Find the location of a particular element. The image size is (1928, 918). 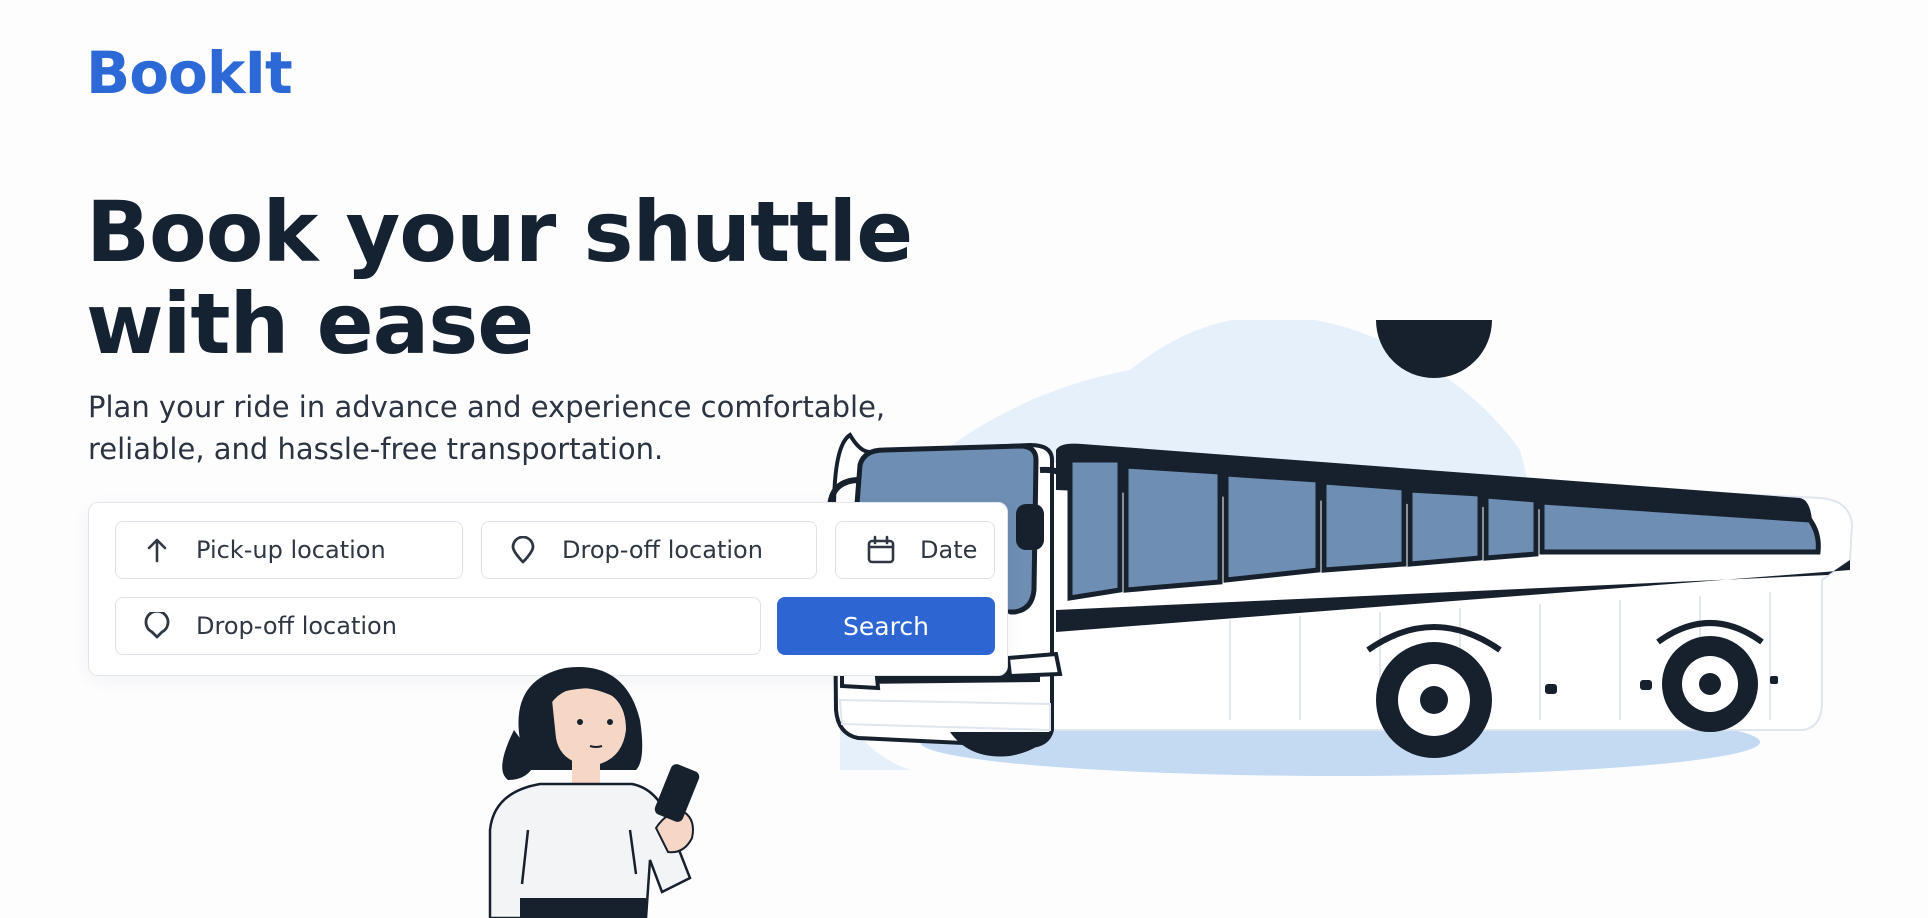

dropoff-location-placeholder: Drop-off location is located at coordinates (662, 550).